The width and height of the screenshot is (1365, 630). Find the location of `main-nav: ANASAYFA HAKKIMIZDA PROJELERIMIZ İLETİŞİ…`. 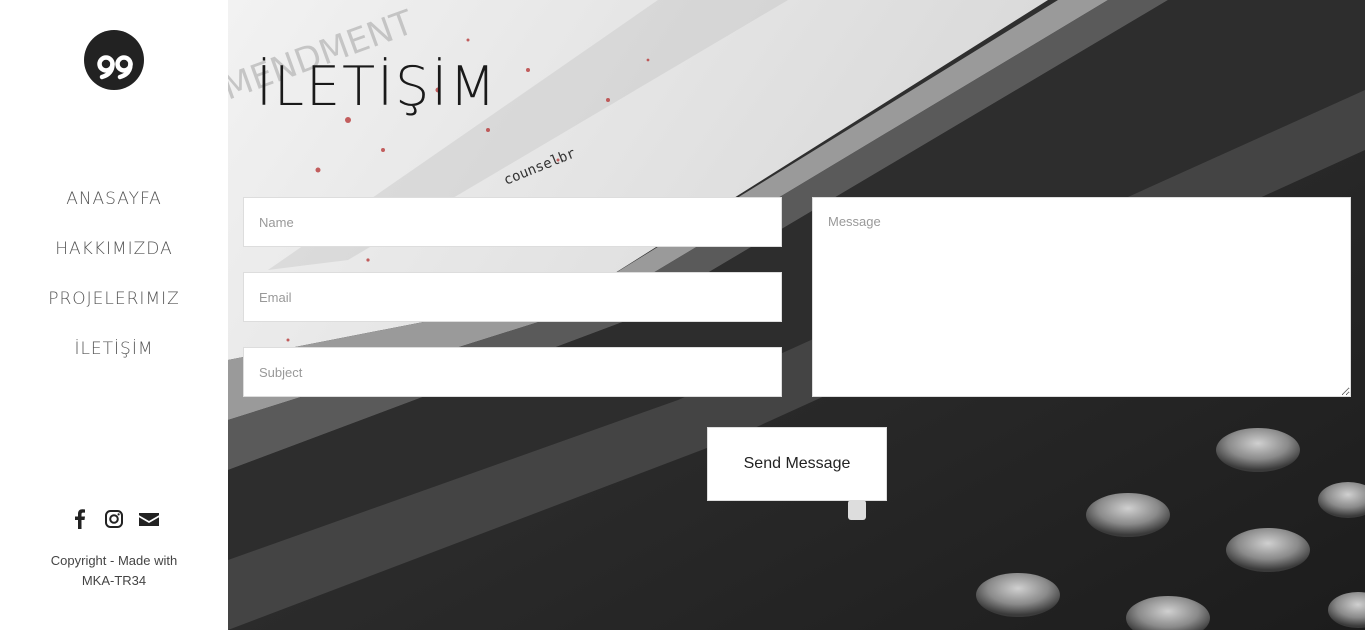

main-nav: ANASAYFA HAKKIMIZDA PROJELERIMIZ İLETİŞİ… is located at coordinates (114, 285).